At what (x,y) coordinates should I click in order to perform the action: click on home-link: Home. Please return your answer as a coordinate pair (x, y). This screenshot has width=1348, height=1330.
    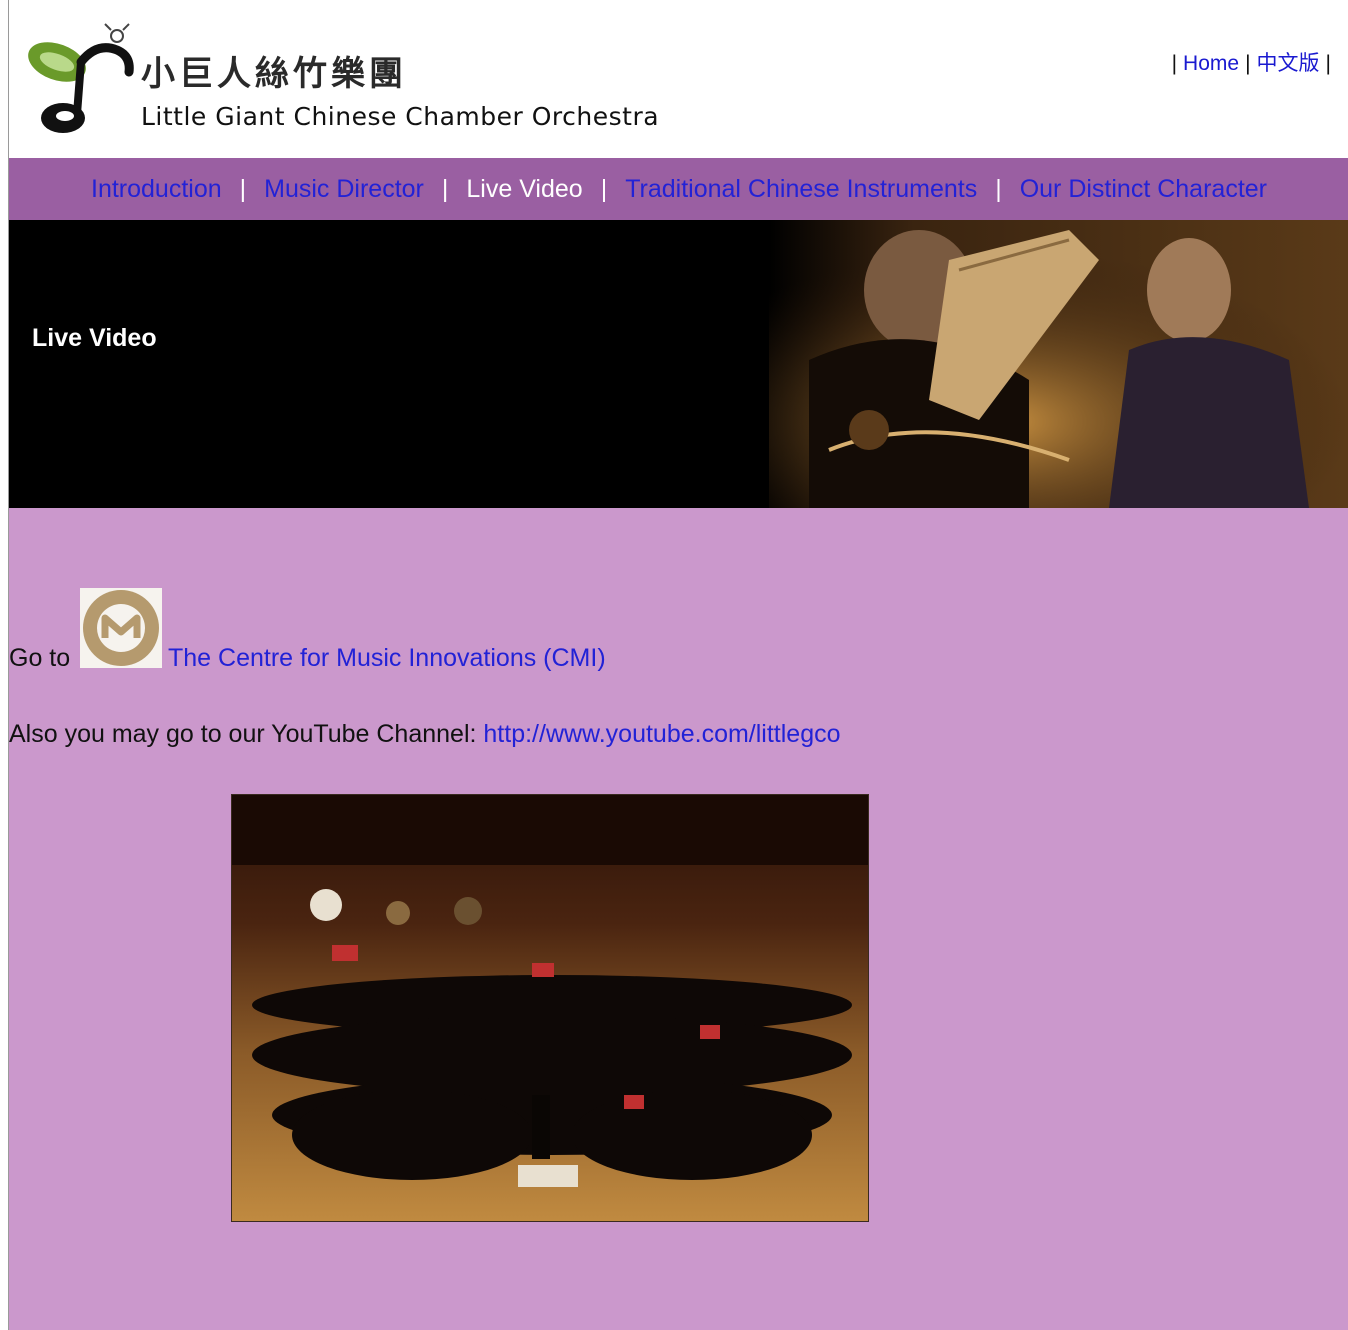
    Looking at the image, I should click on (1211, 63).